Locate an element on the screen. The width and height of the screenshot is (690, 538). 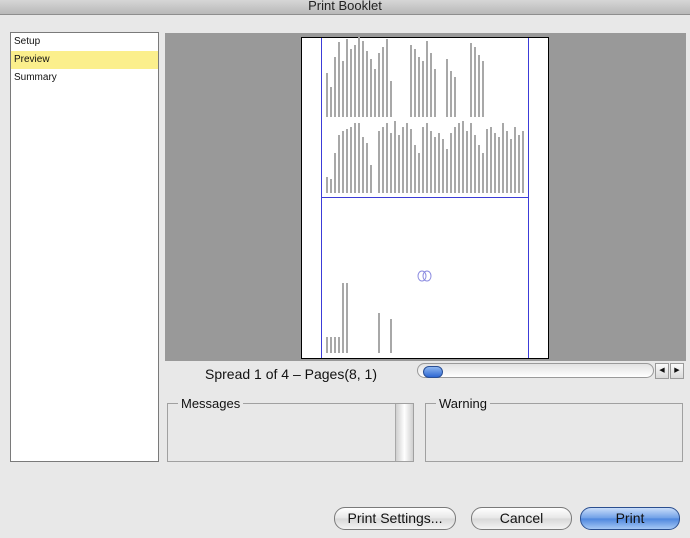
warning-box is located at coordinates (554, 432).